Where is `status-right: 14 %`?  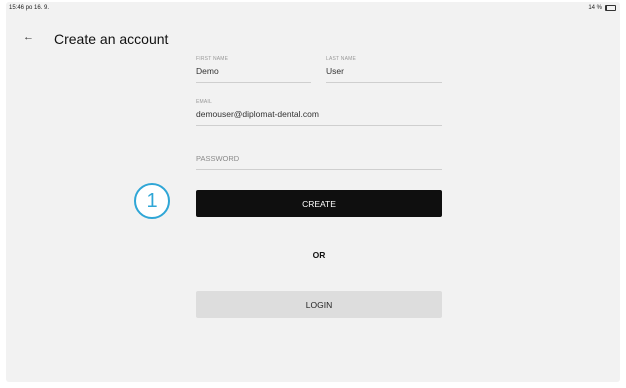 status-right: 14 % is located at coordinates (602, 8).